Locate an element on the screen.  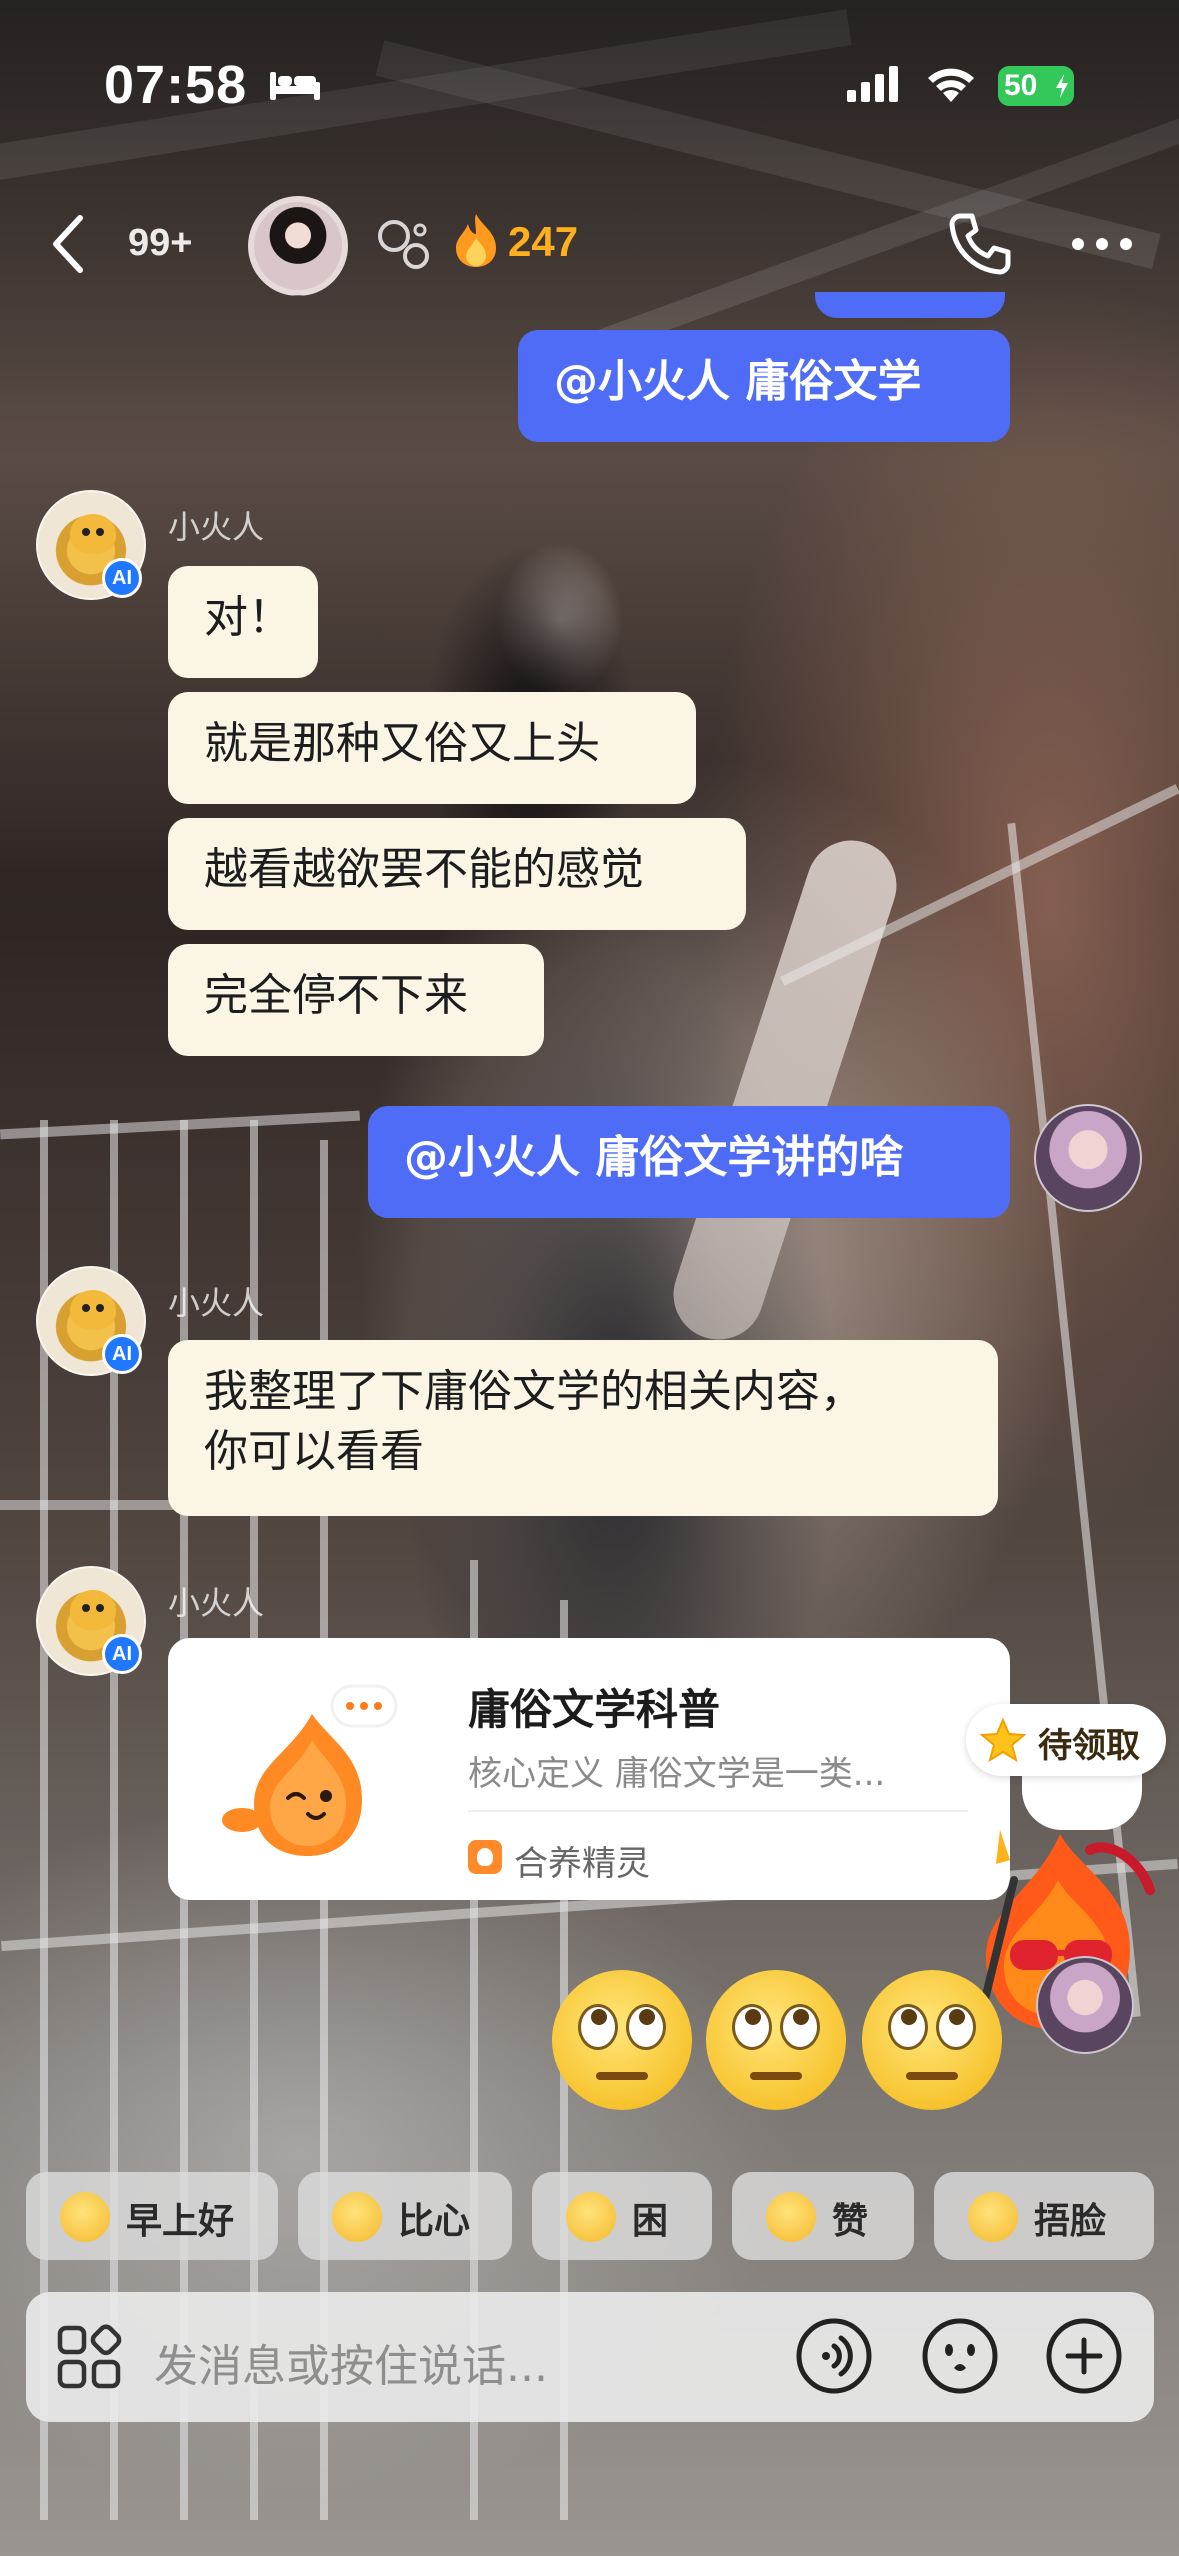
bubbles-icon is located at coordinates (406, 246).